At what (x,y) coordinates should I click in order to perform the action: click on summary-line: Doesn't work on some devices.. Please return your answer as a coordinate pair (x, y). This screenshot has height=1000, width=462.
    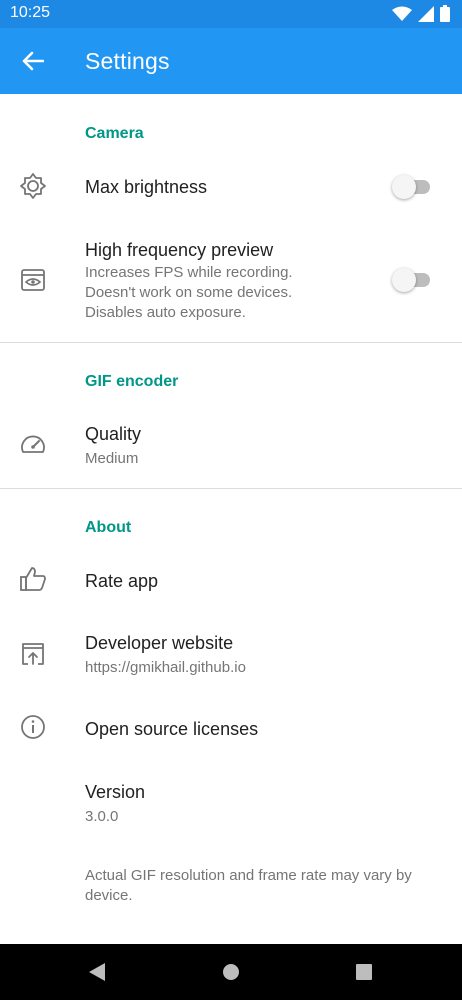
    Looking at the image, I should click on (189, 292).